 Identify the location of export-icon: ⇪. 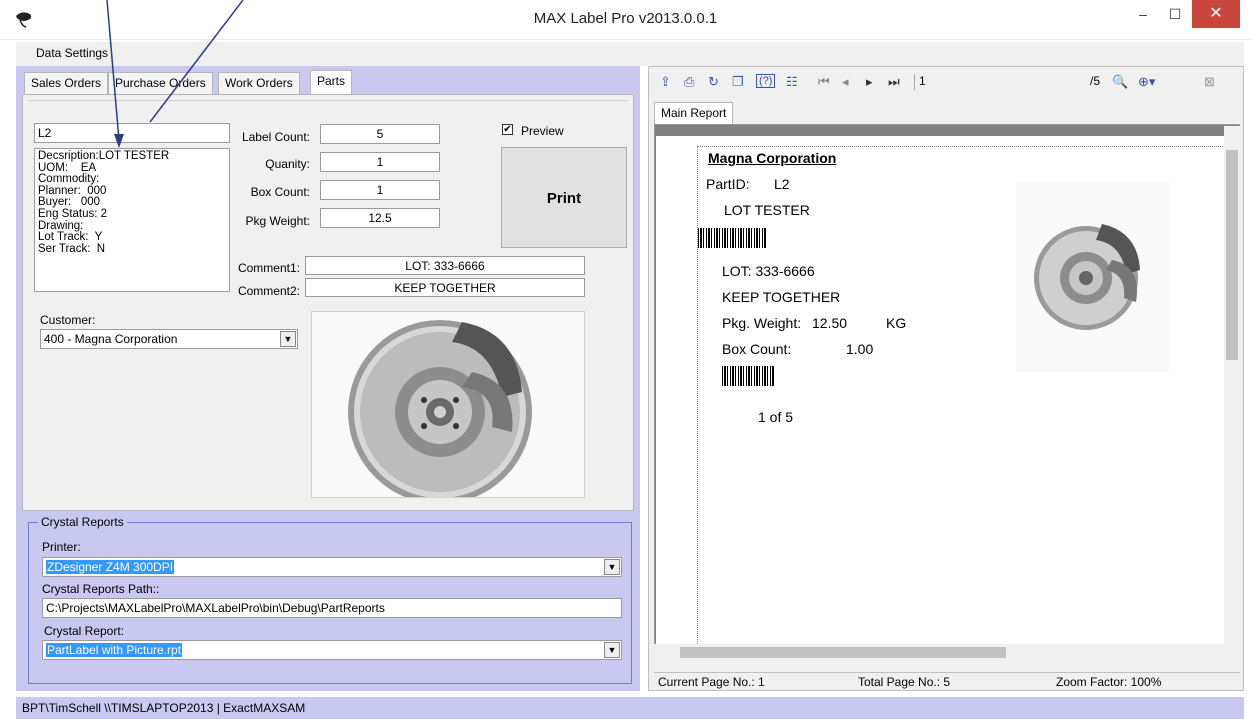
(665, 82).